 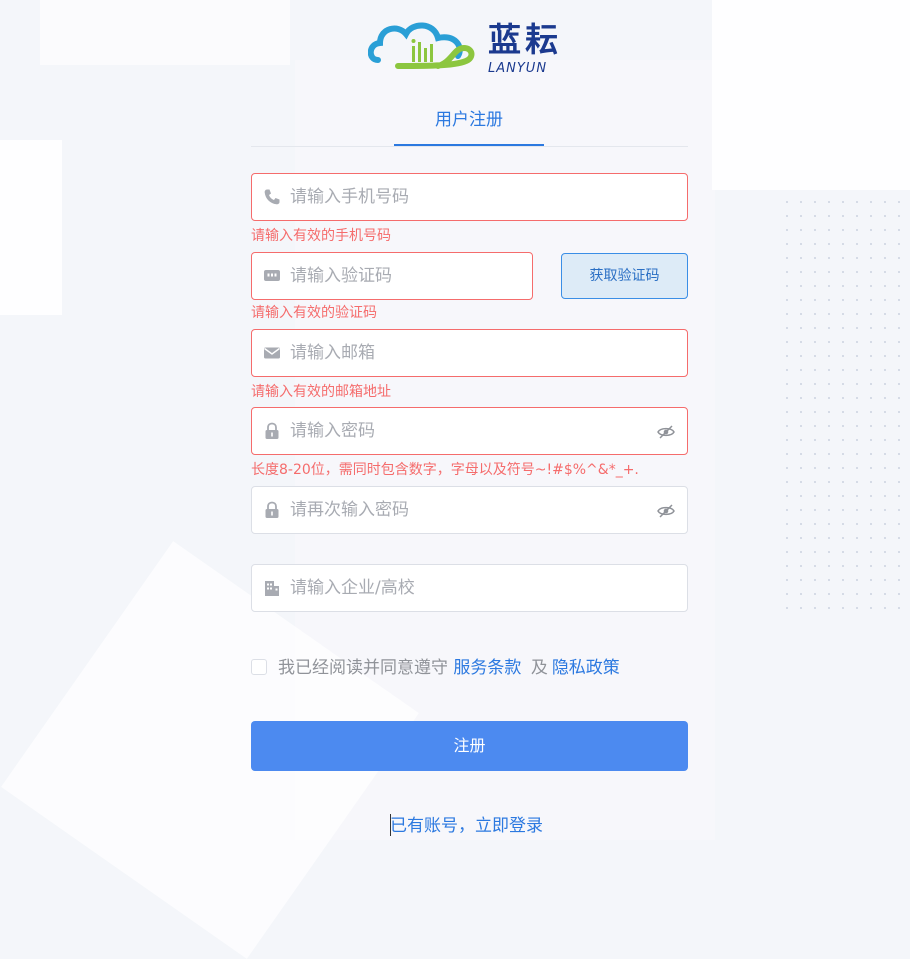 What do you see at coordinates (445, 470) in the screenshot?
I see `password-error: 长度8-20位，需同时包含数字，字母以及符号~!#$%^&*_+.` at bounding box center [445, 470].